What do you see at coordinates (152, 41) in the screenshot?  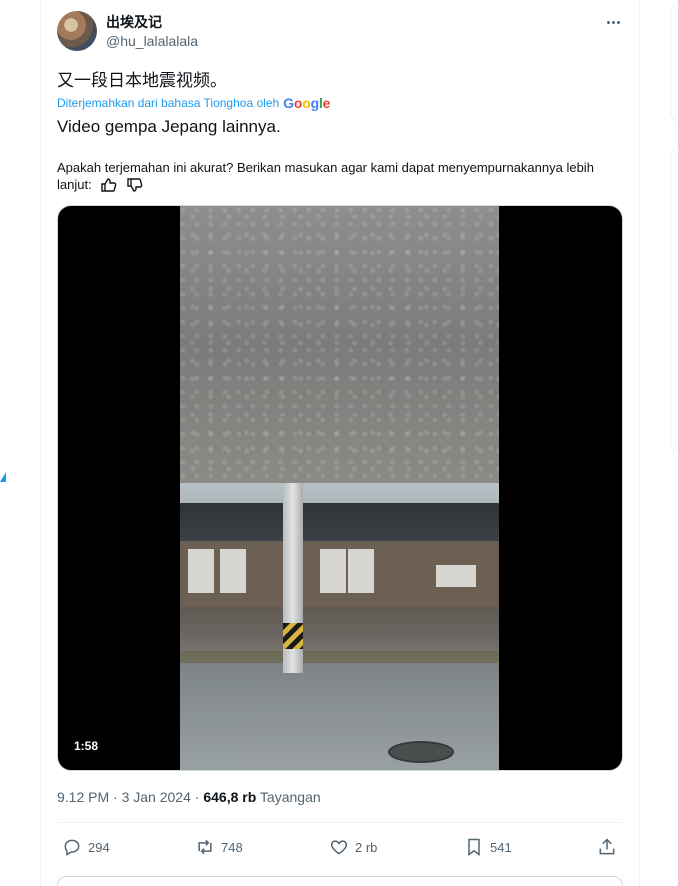 I see `author-handle: @hu_lalalalala` at bounding box center [152, 41].